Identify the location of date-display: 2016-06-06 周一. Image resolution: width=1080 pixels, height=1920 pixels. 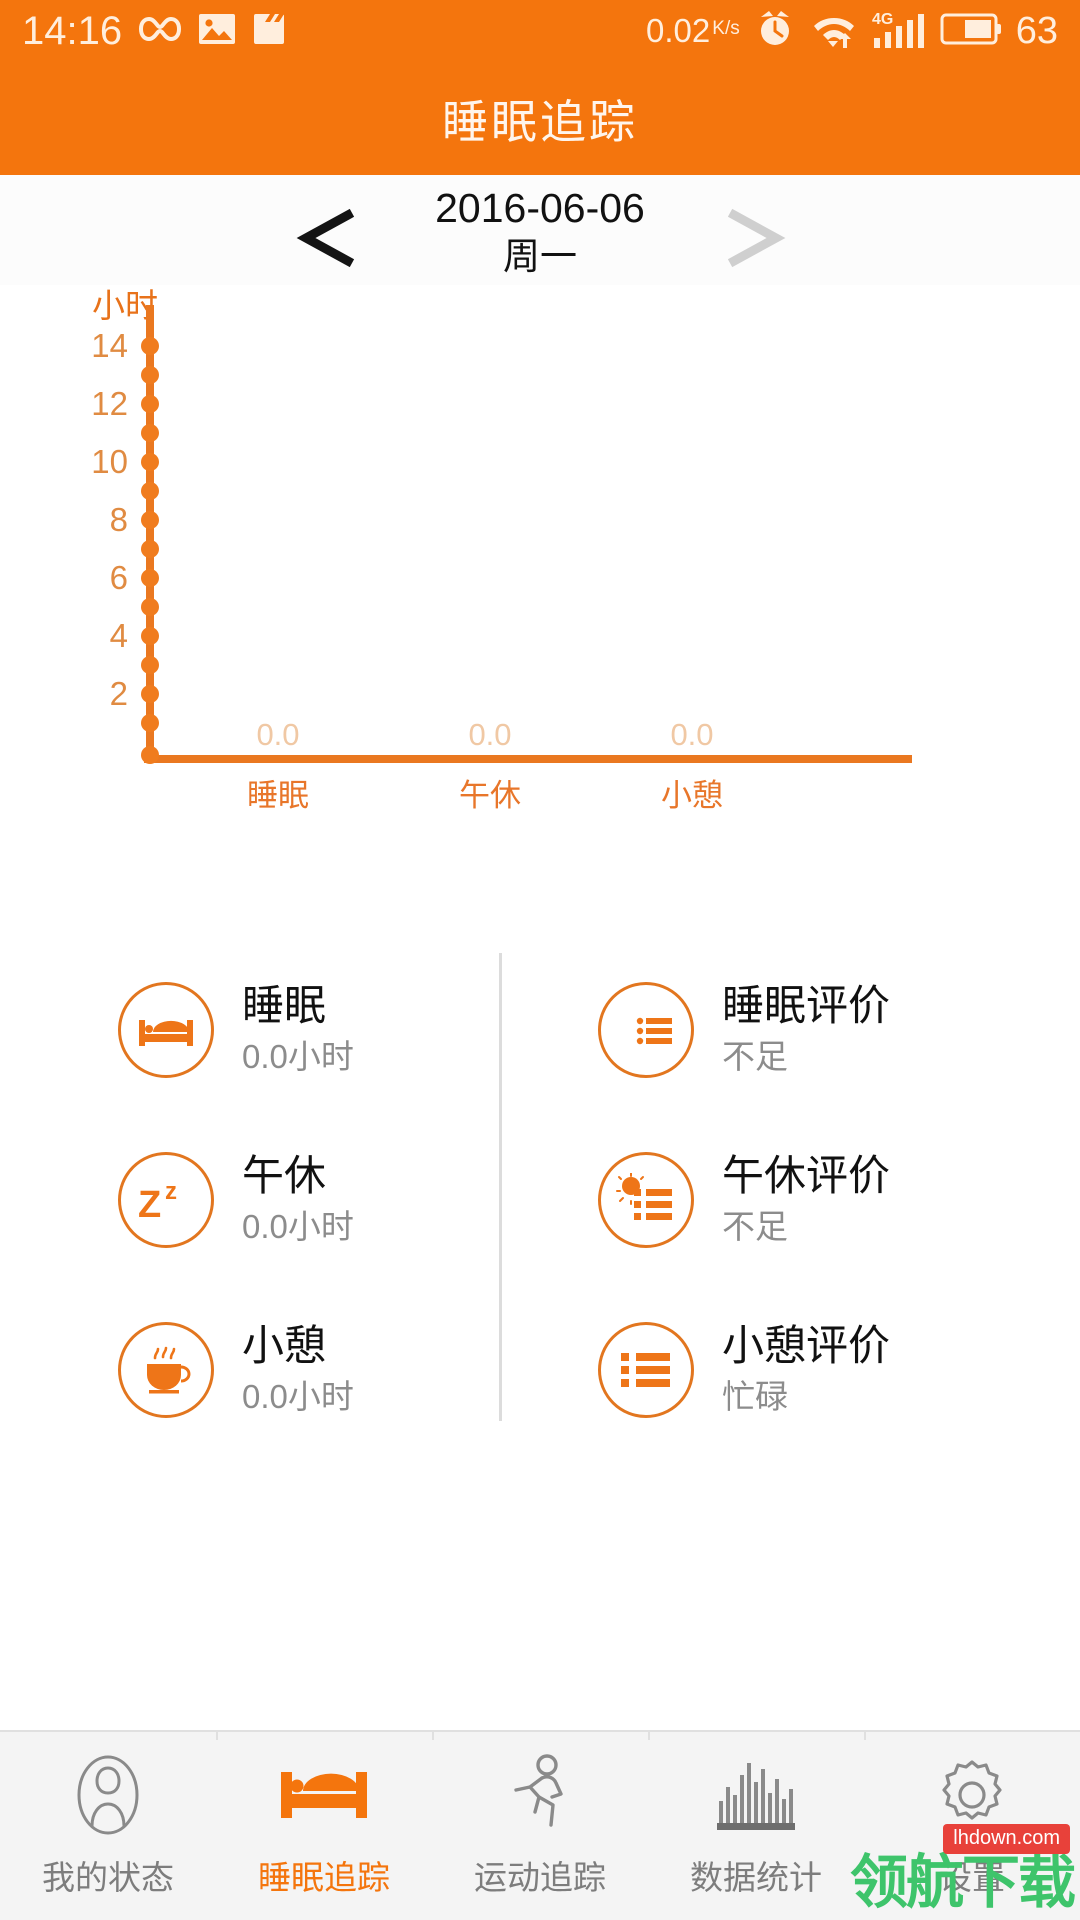
(540, 232).